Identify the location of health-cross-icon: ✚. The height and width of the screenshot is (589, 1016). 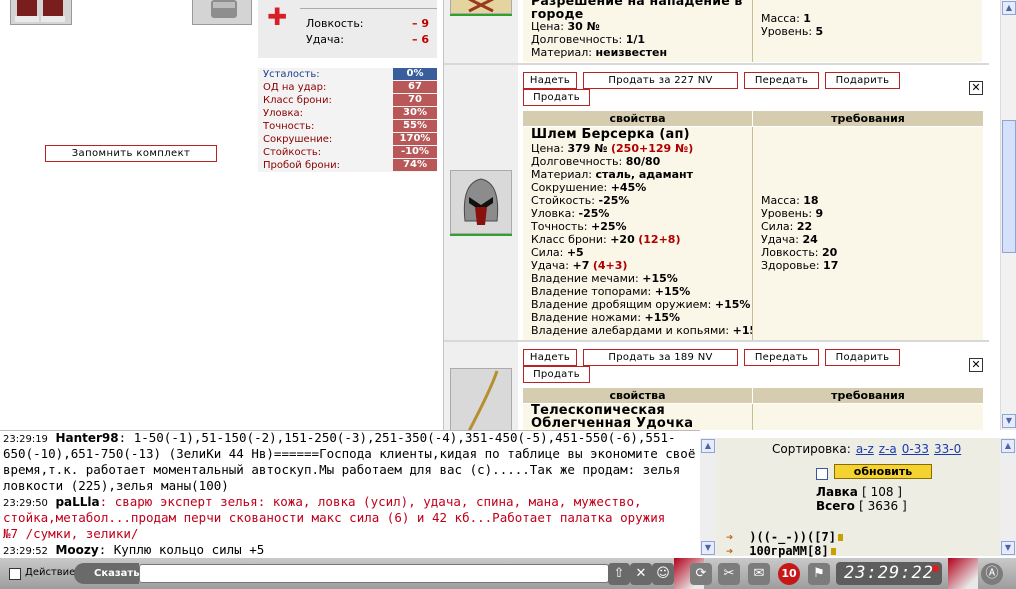
(277, 17).